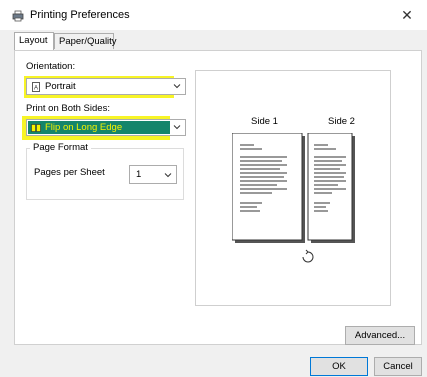 This screenshot has height=377, width=427. I want to click on orientation-dropdown: A Portrait, so click(106, 86).